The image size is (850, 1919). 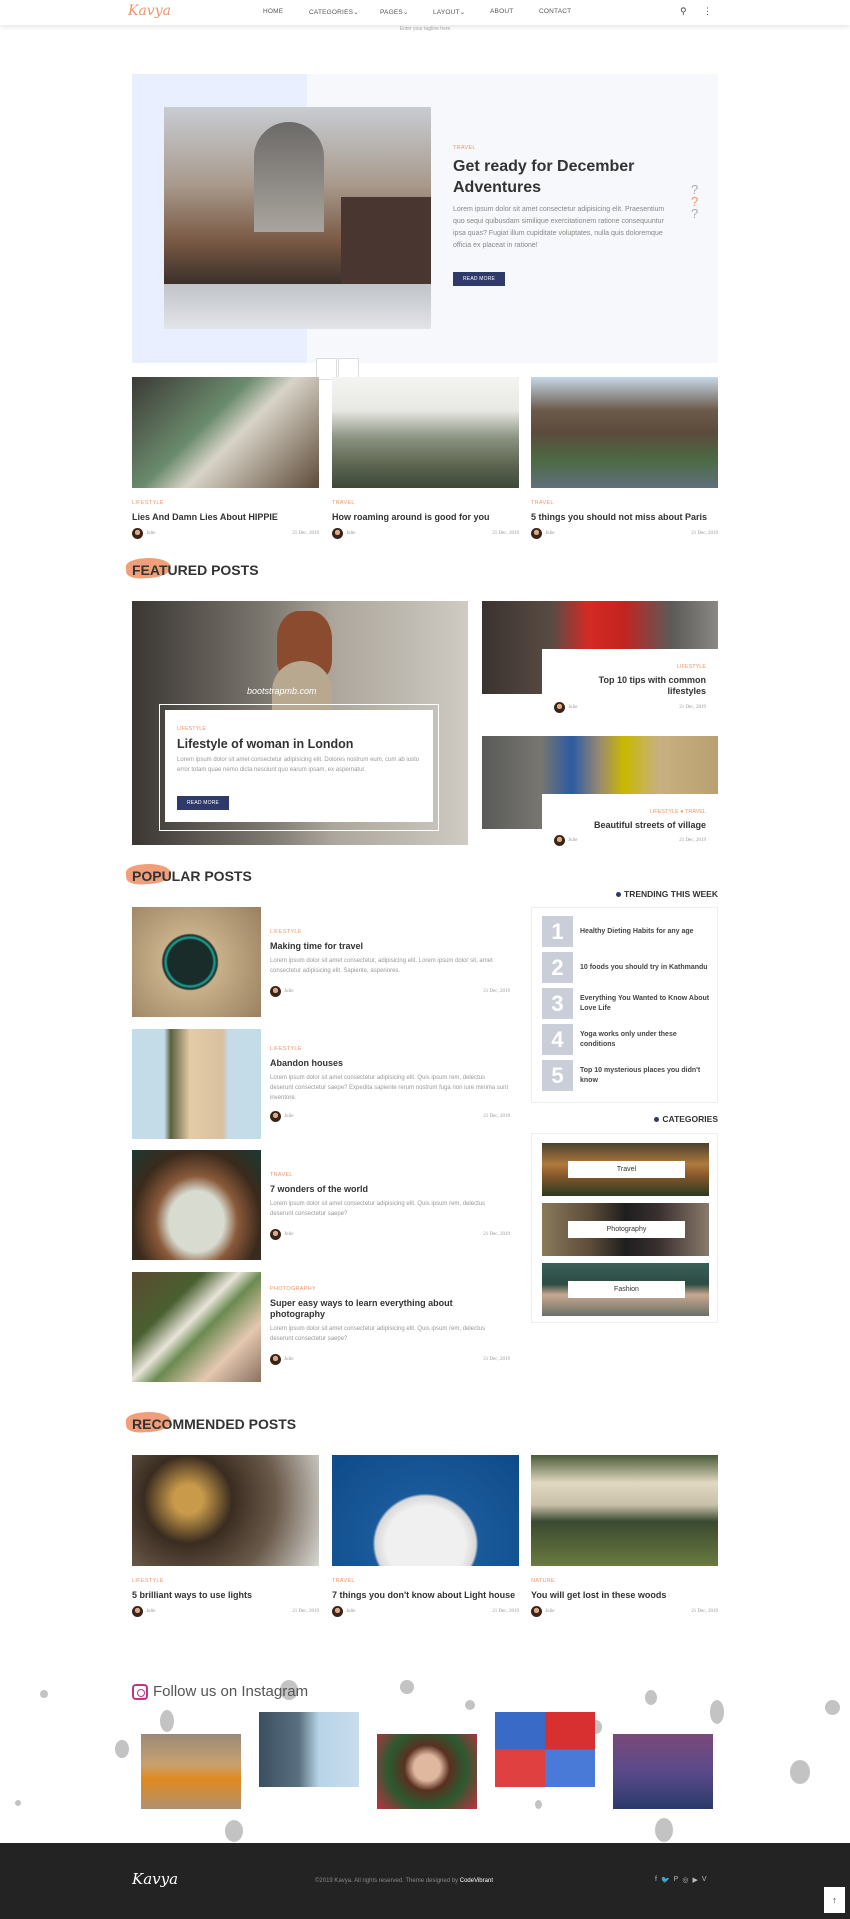 What do you see at coordinates (479, 279) in the screenshot?
I see `hero-read-more-button: READ MORE` at bounding box center [479, 279].